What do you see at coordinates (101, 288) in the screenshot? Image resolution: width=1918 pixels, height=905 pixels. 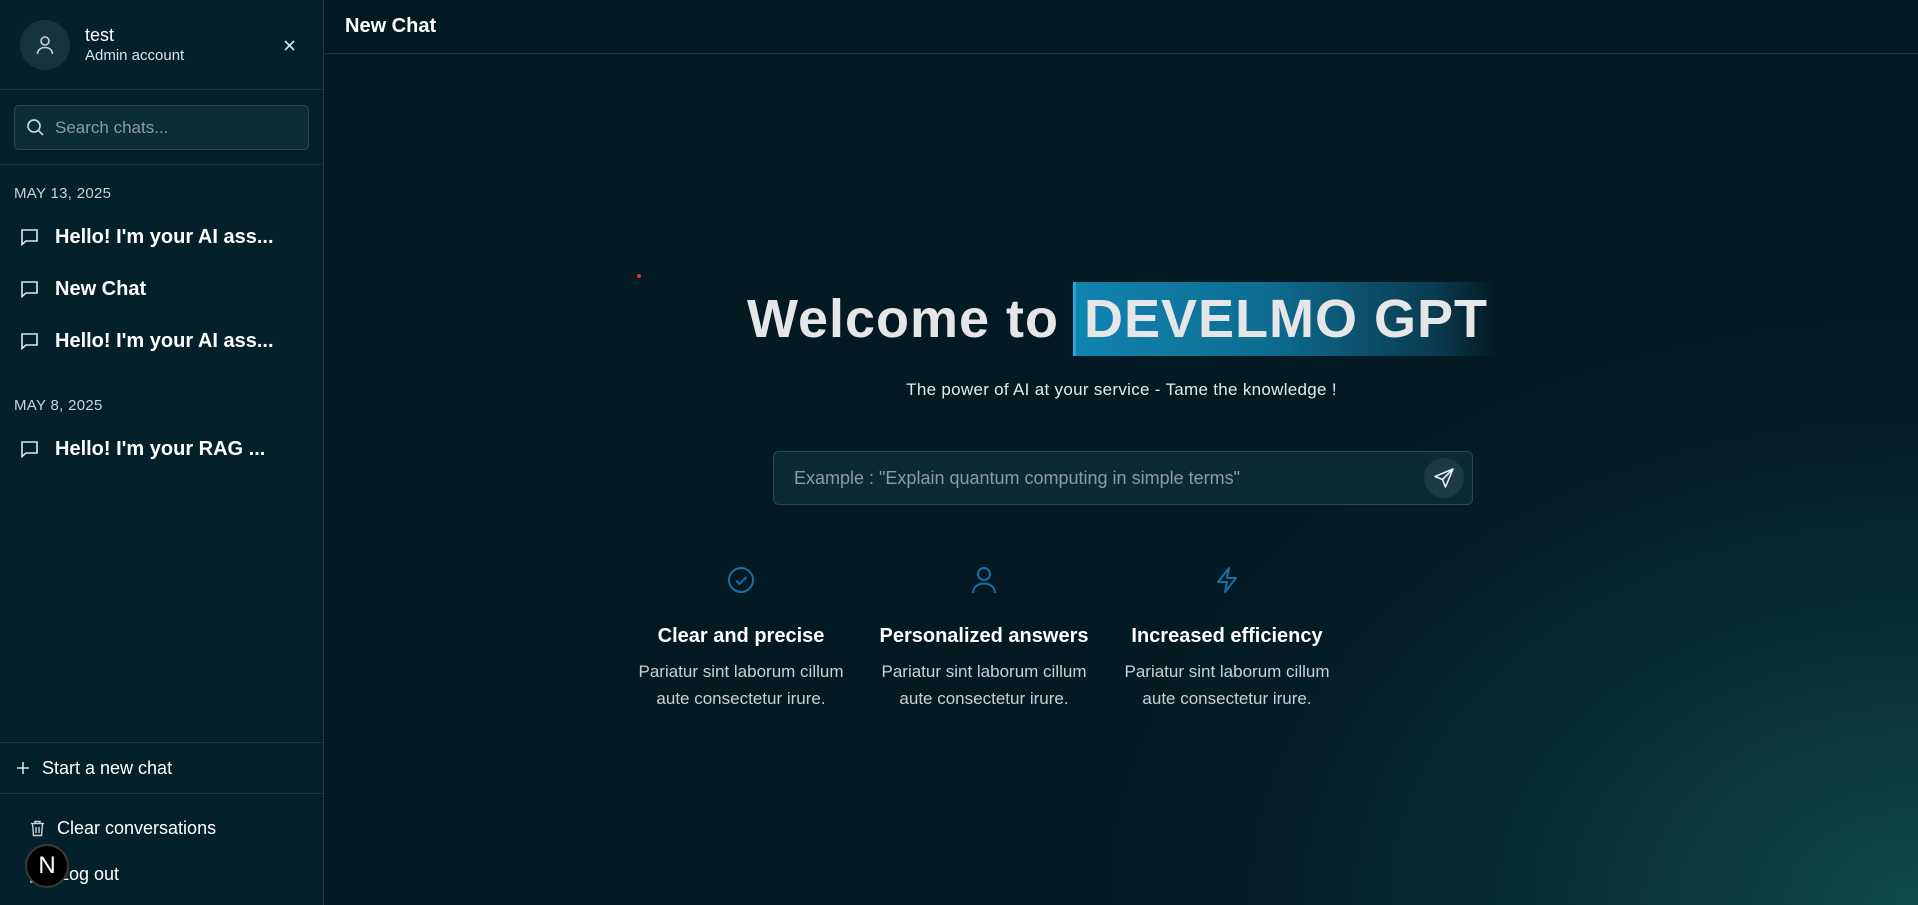 I see `chat-list-item-label: New Chat` at bounding box center [101, 288].